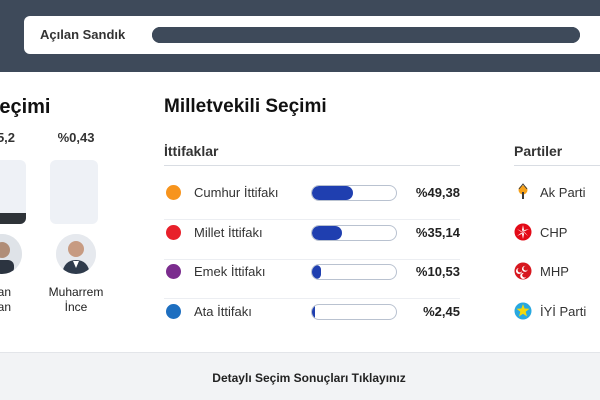 The height and width of the screenshot is (400, 600). I want to click on alliance-row: Emek İttifakı %10,53, so click(312, 280).